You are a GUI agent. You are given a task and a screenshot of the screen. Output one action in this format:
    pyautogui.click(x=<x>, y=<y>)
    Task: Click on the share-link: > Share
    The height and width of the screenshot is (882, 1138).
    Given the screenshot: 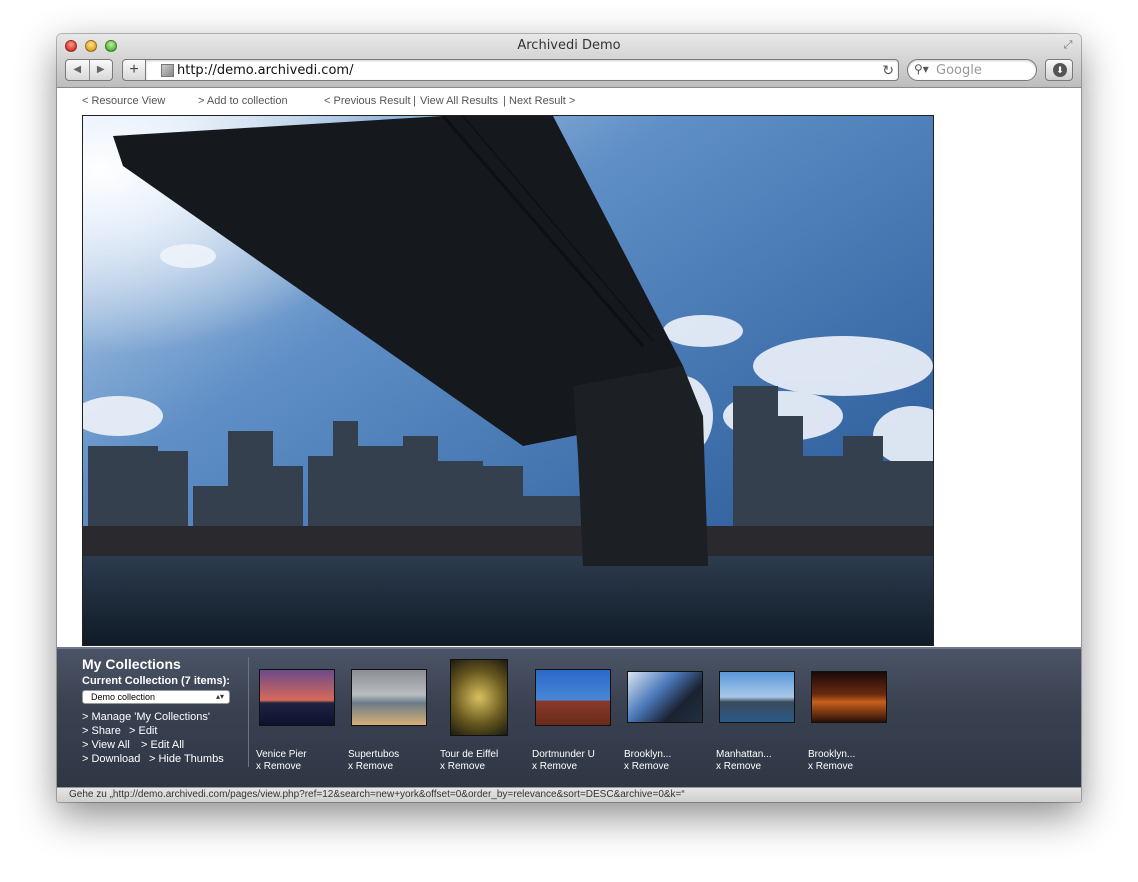 What is the action you would take?
    pyautogui.click(x=101, y=731)
    